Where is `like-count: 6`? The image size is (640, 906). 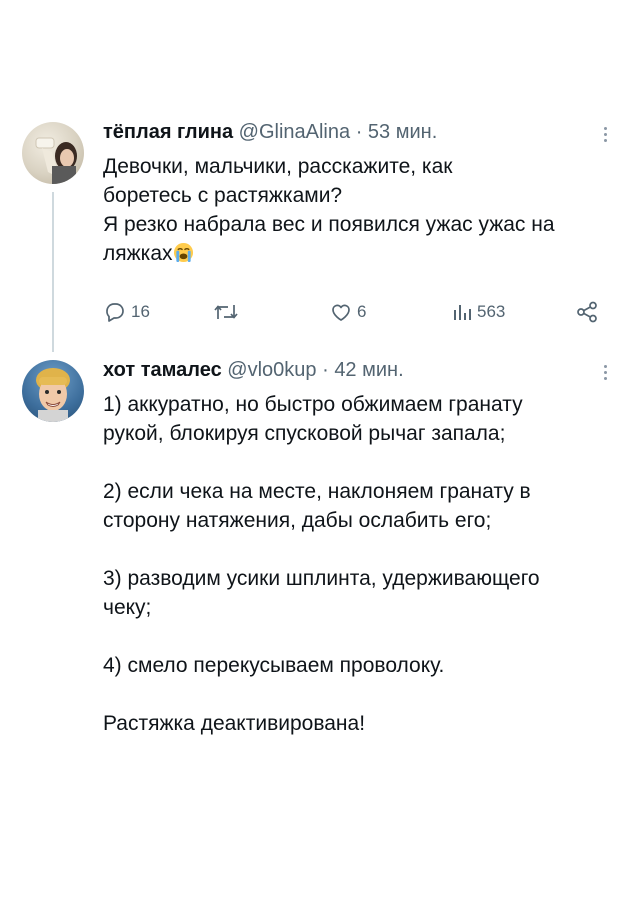
like-count: 6 is located at coordinates (362, 311).